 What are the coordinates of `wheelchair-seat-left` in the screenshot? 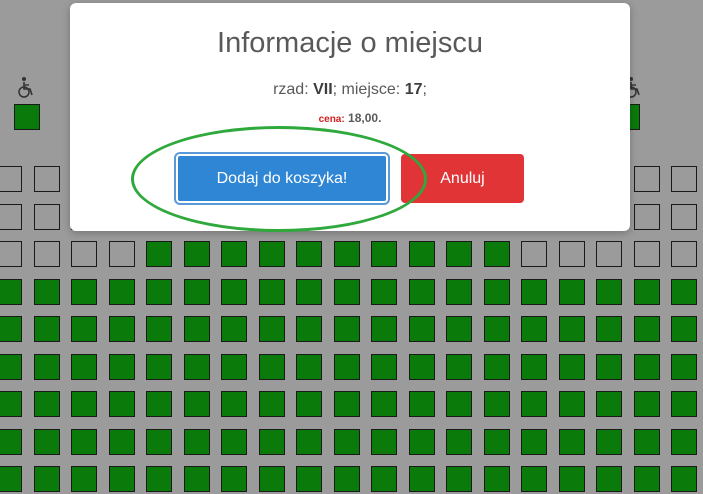 It's located at (27, 117).